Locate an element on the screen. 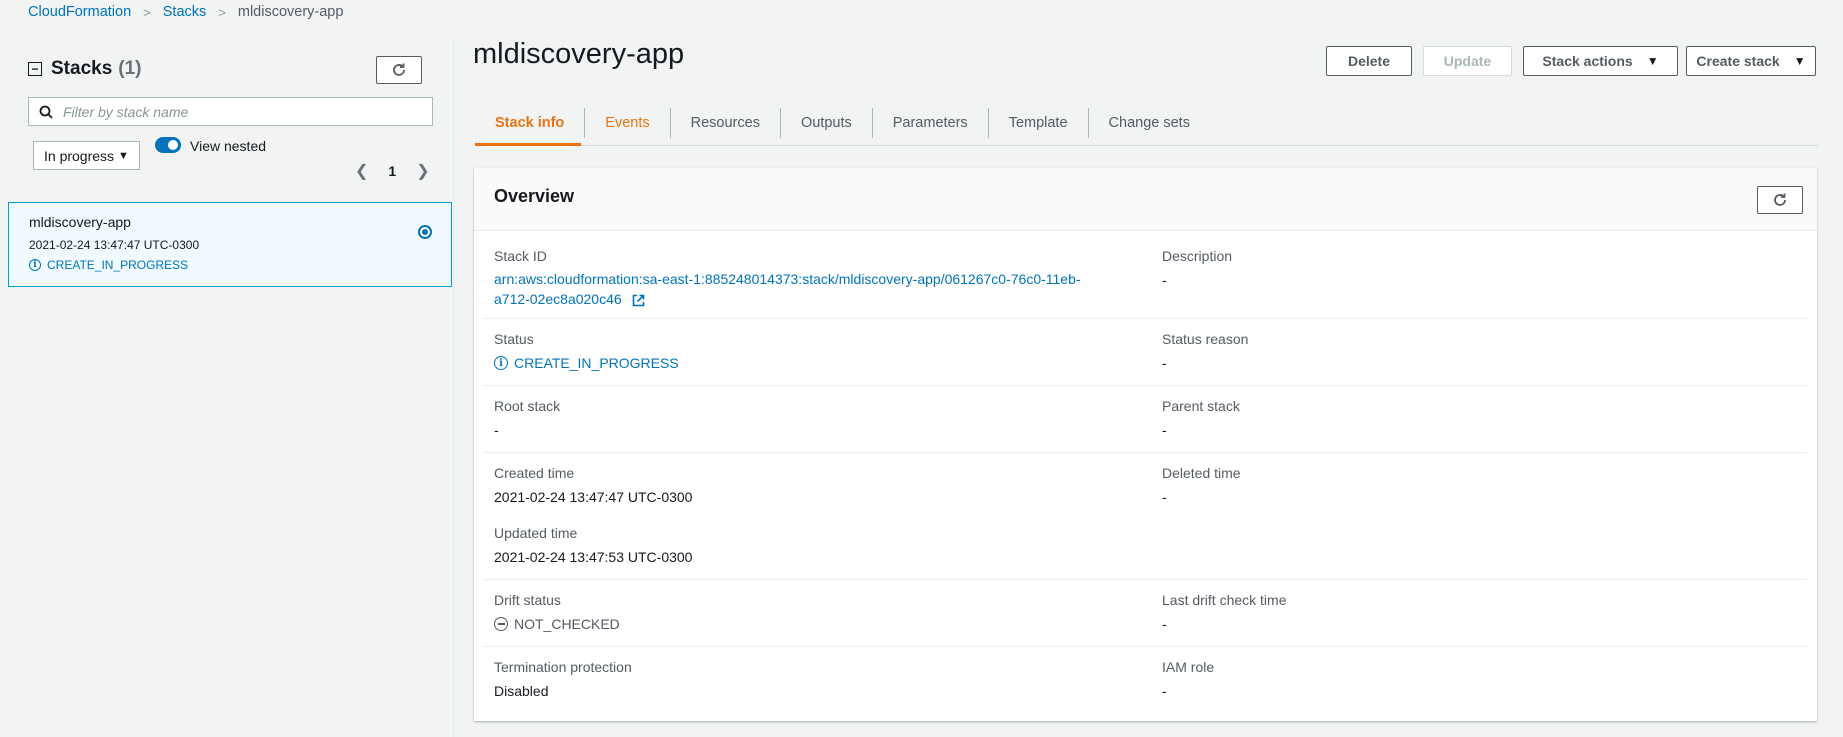  update-button-label: Update is located at coordinates (1467, 61).